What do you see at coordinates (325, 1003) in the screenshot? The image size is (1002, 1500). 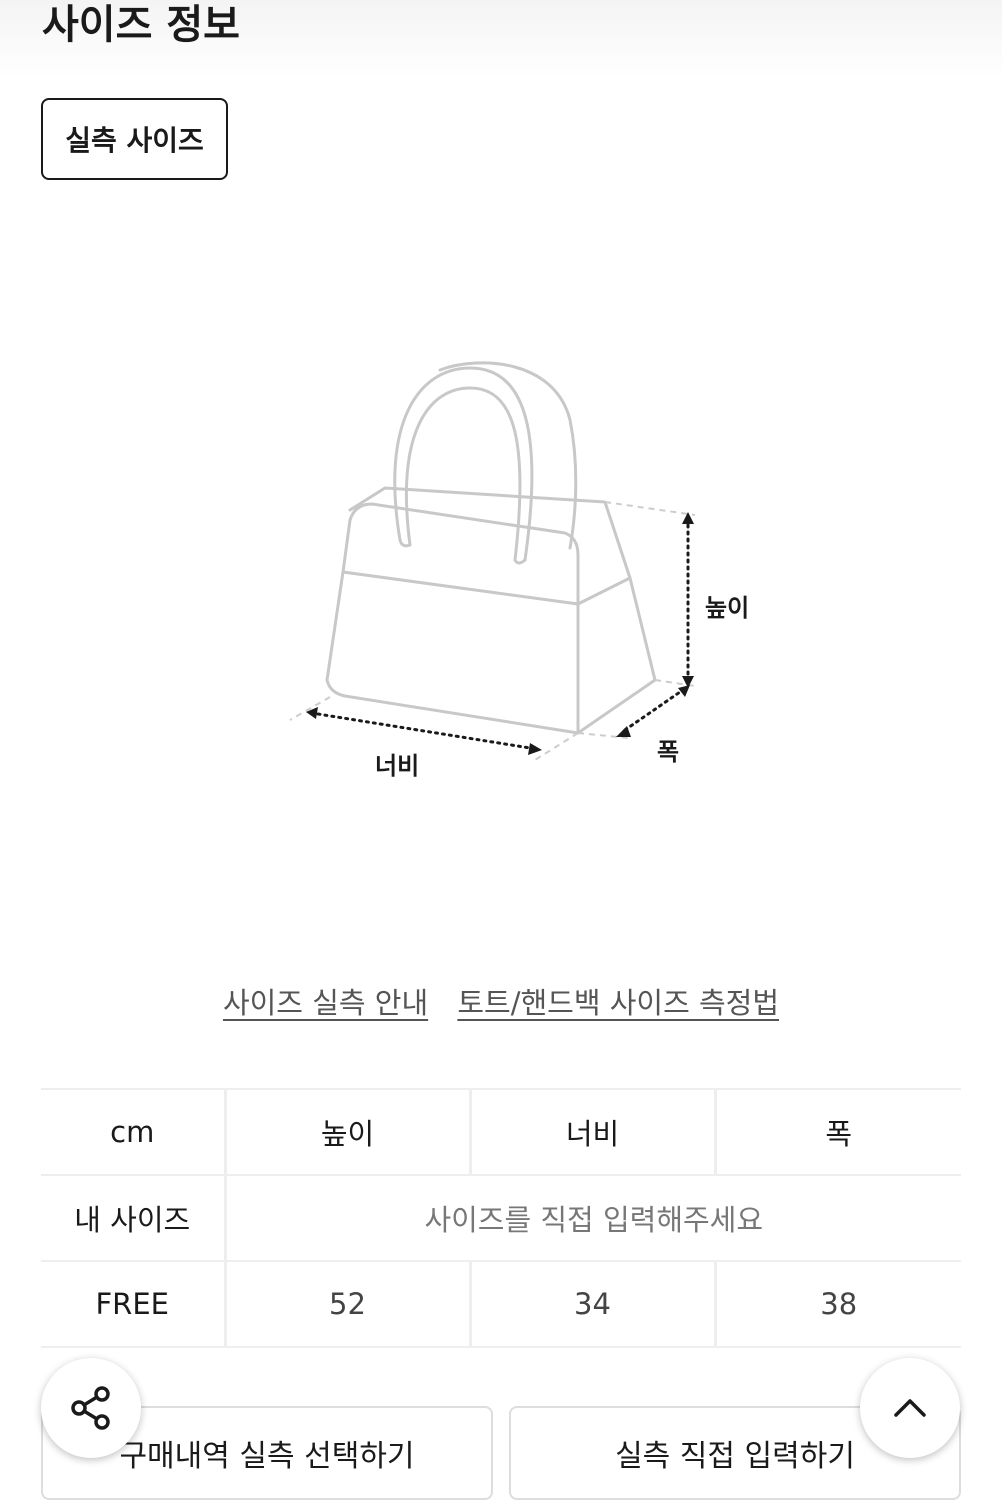 I see `size-guide-link: 사이즈 실측 안내` at bounding box center [325, 1003].